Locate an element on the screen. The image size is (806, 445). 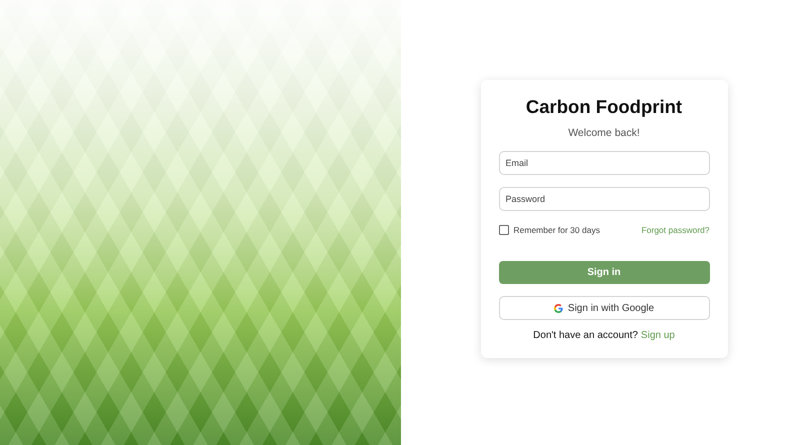
input-field: Password is located at coordinates (604, 199).